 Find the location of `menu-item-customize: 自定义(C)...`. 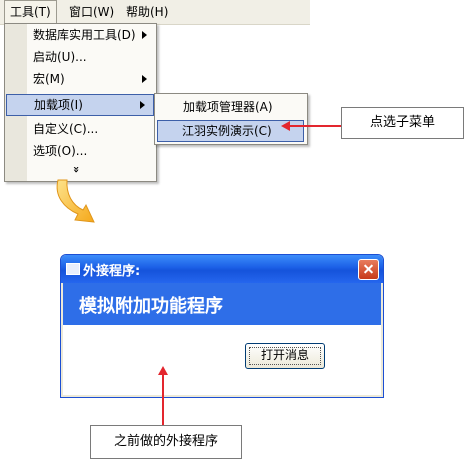

menu-item-customize: 自定义(C)... is located at coordinates (80, 129).